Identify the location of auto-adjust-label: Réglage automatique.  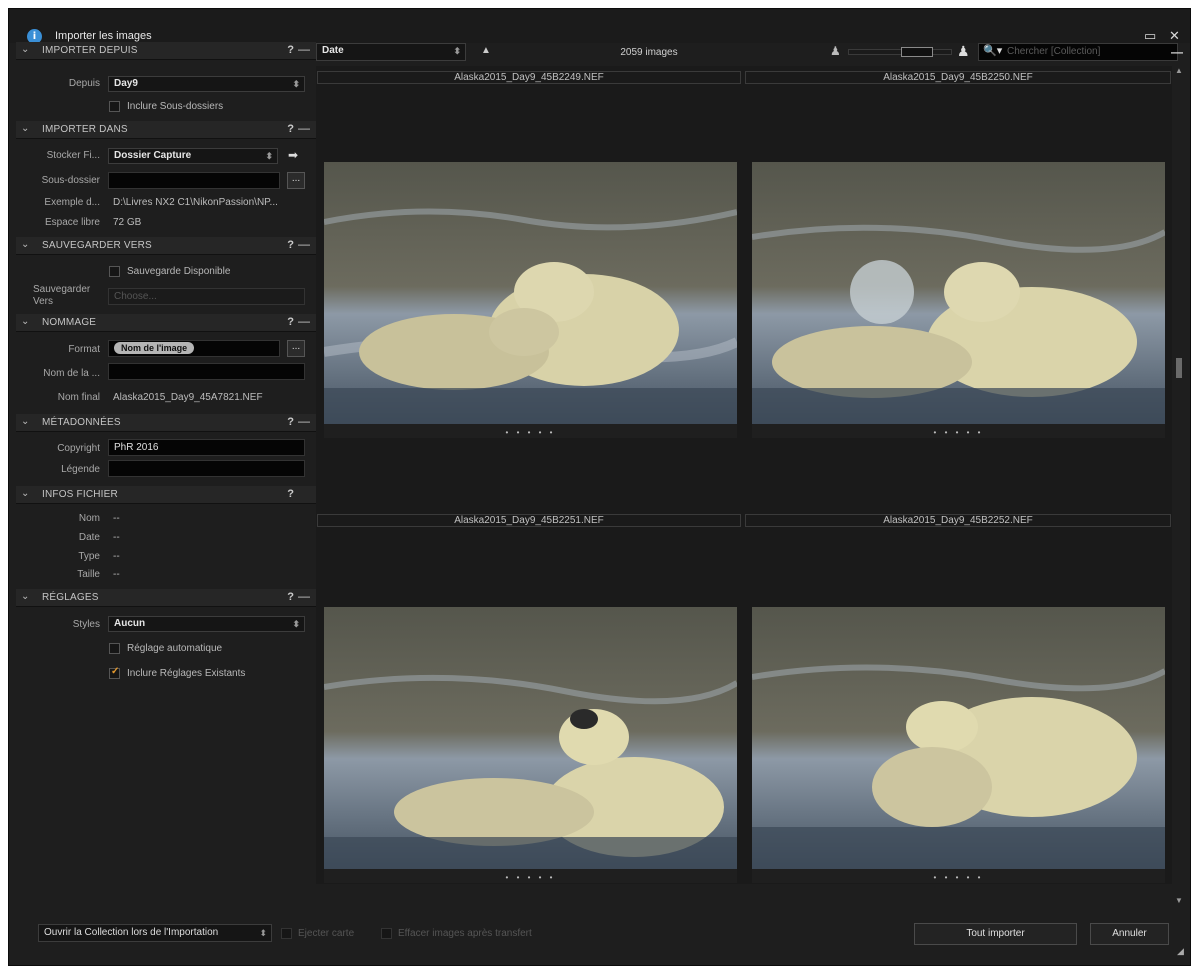
(175, 648).